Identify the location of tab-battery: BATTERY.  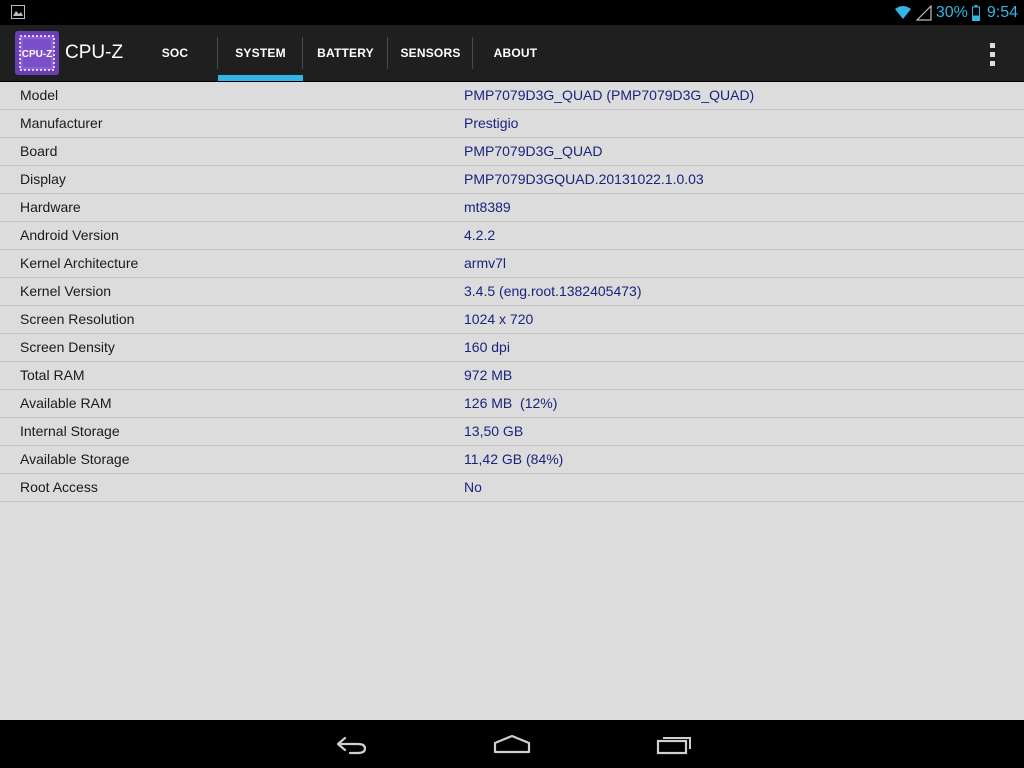
(345, 53).